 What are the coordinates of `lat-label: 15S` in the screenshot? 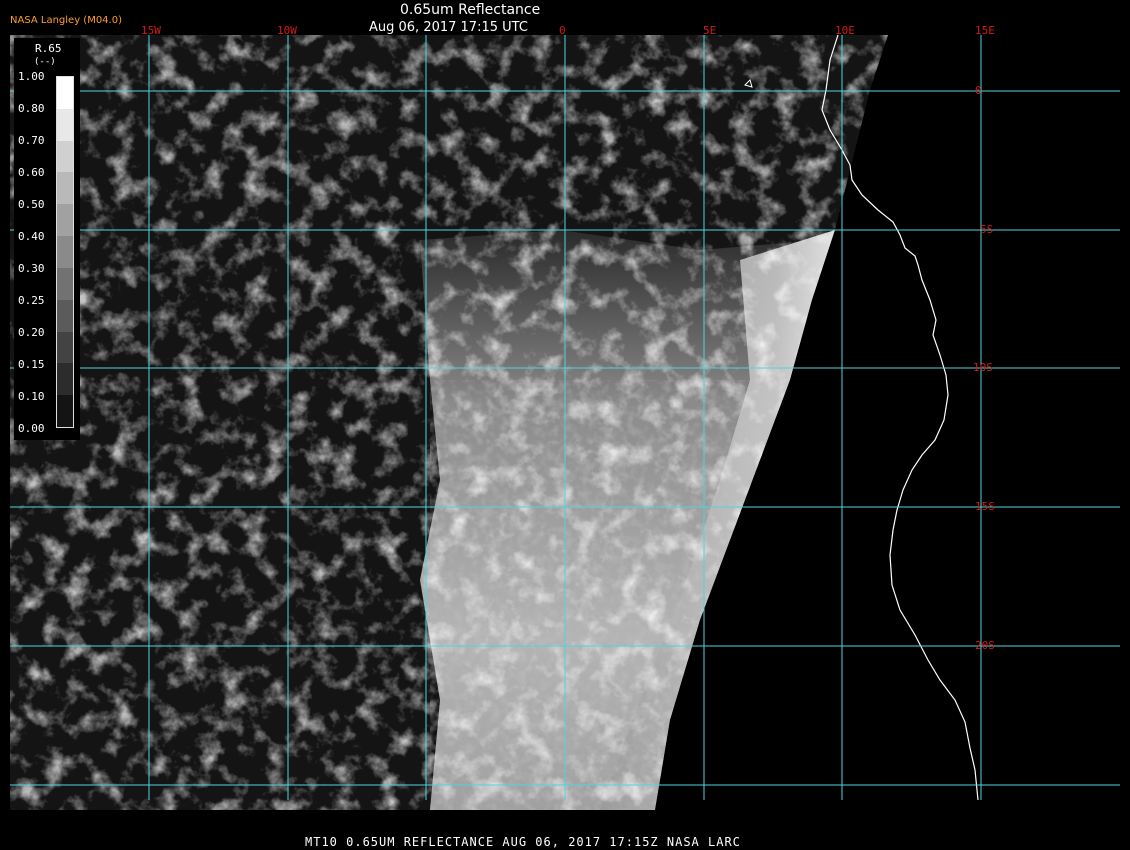 It's located at (985, 506).